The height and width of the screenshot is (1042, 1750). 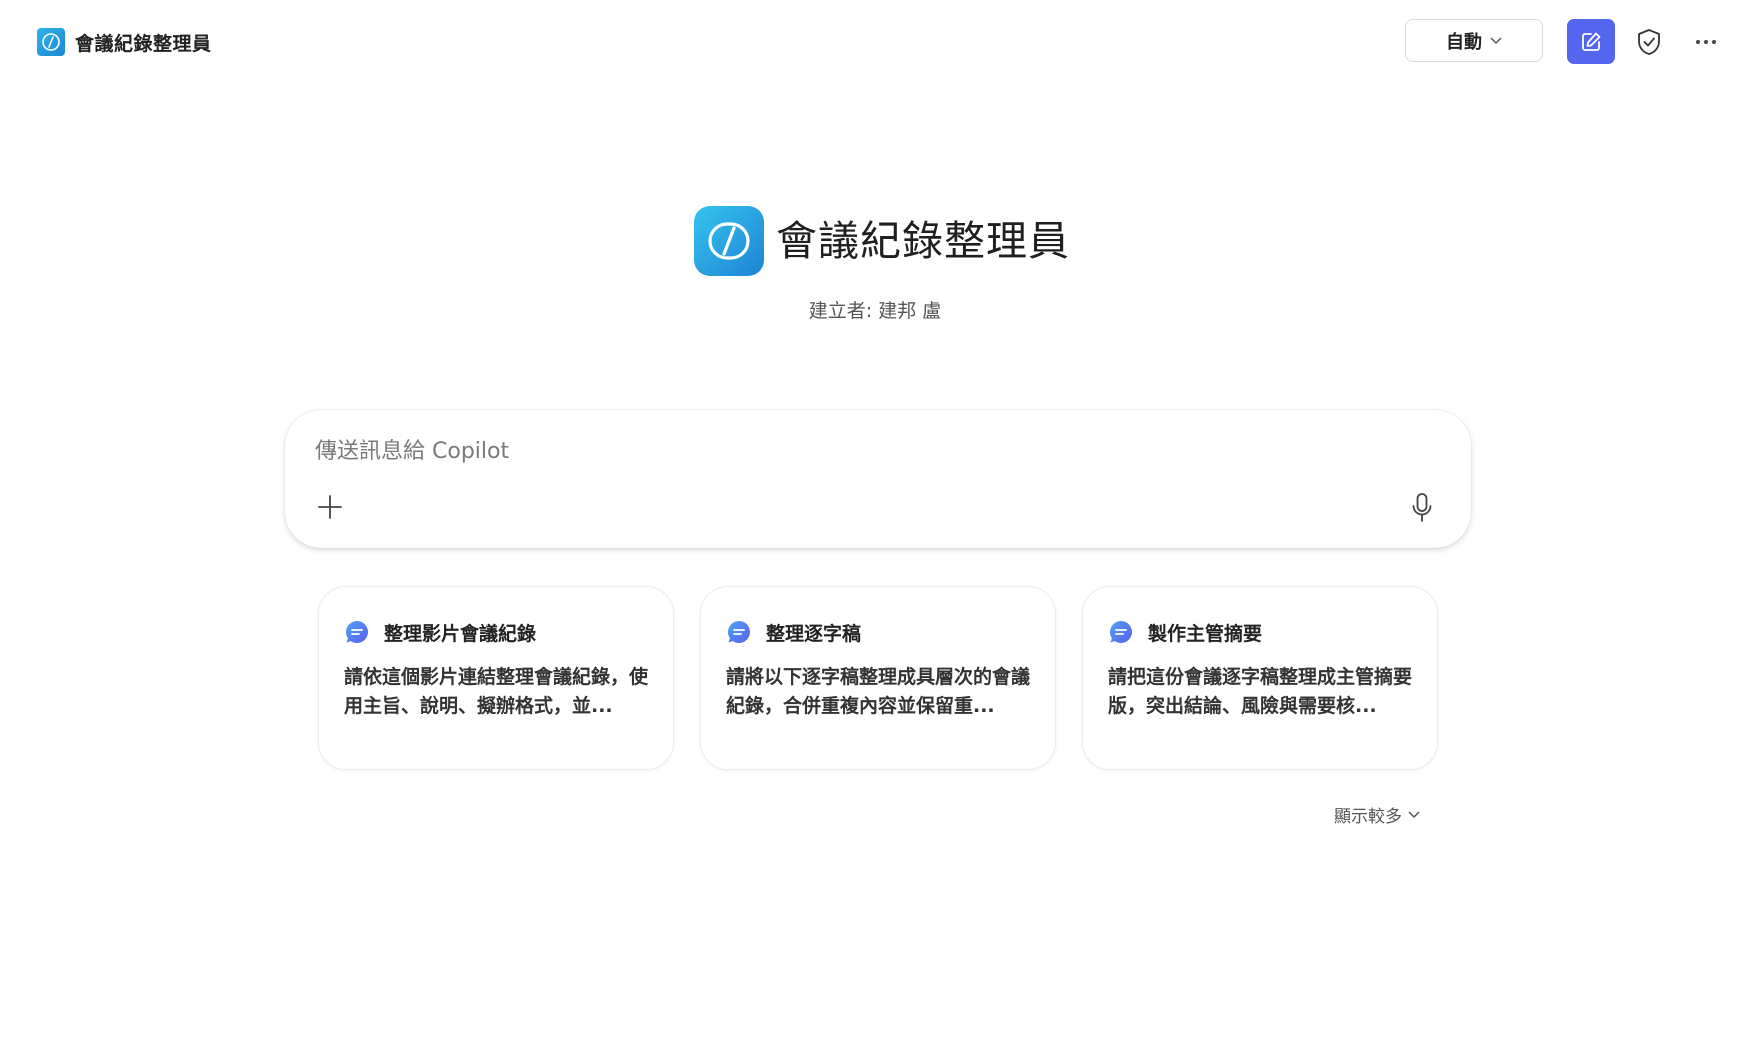 I want to click on app-title: 會議紀錄整理員, so click(x=143, y=43).